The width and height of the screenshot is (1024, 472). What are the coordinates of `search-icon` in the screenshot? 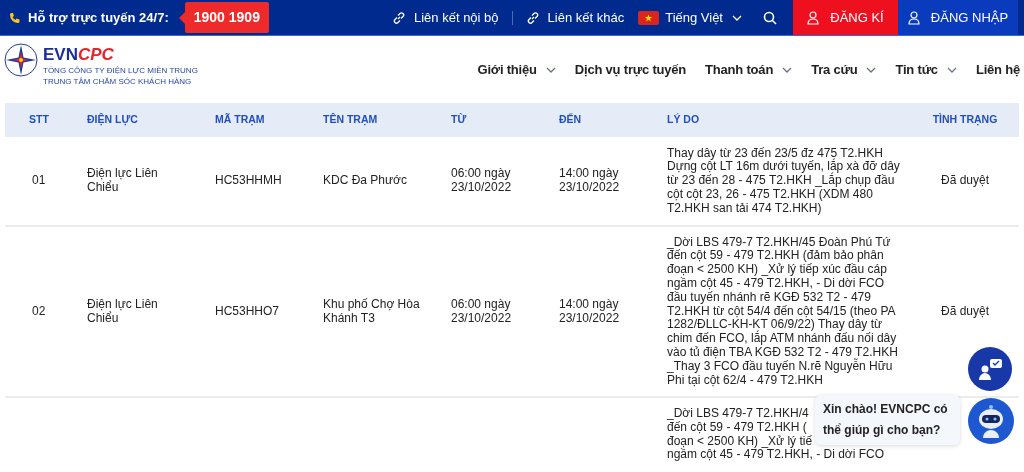 It's located at (770, 17).